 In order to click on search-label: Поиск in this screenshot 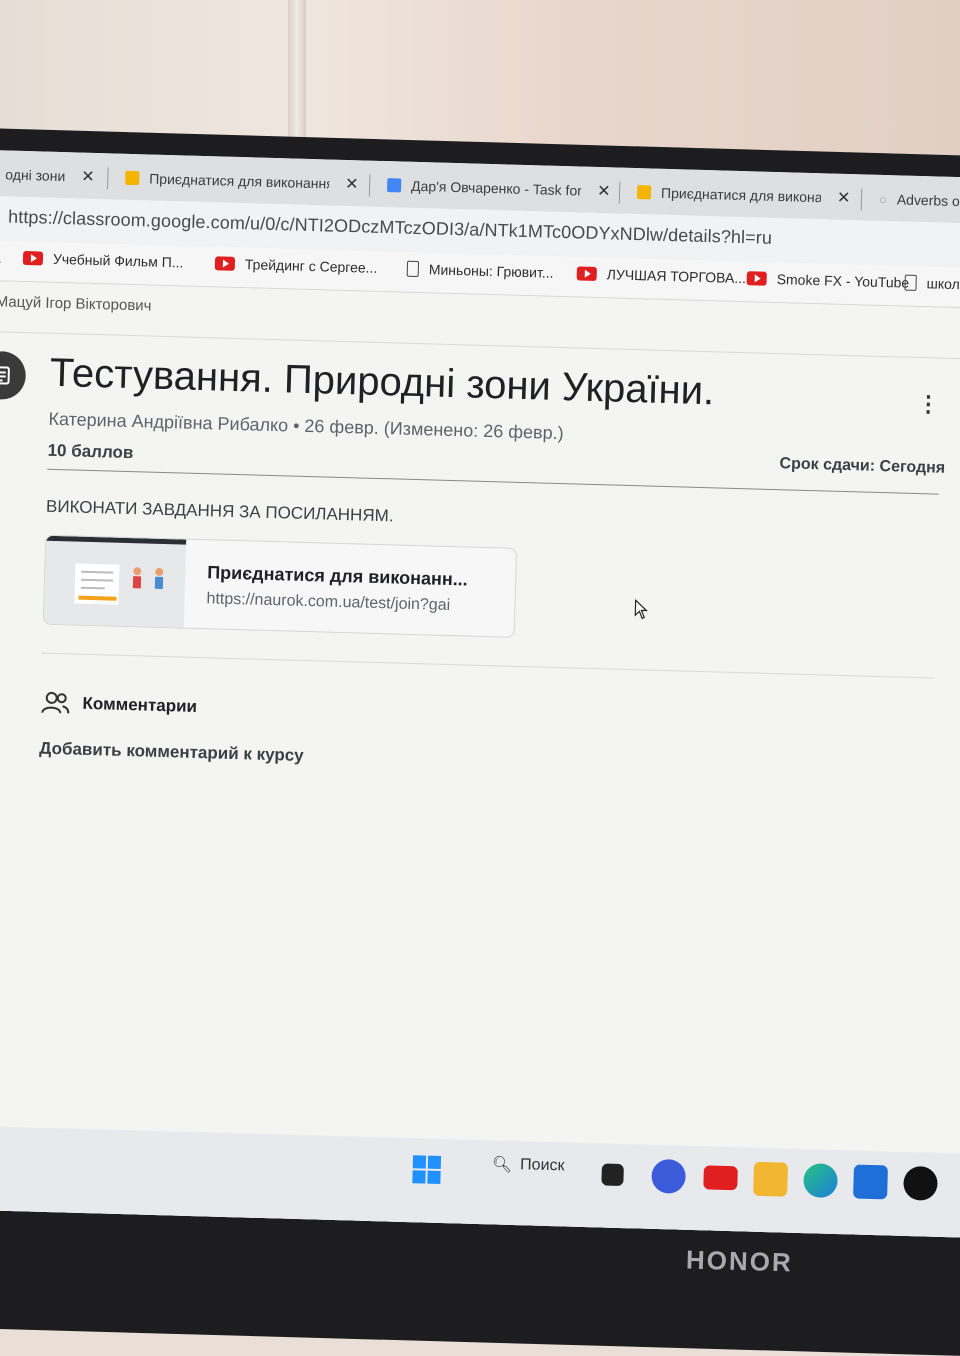, I will do `click(542, 1165)`.